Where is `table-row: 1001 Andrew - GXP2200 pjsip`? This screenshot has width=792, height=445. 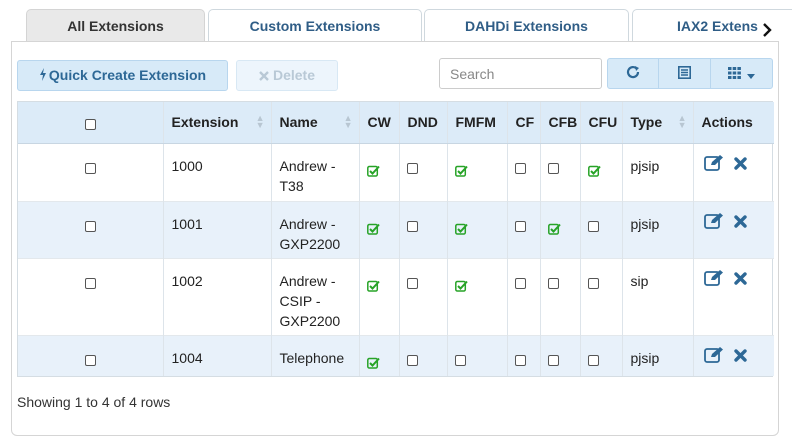
table-row: 1001 Andrew - GXP2200 pjsip is located at coordinates (396, 229).